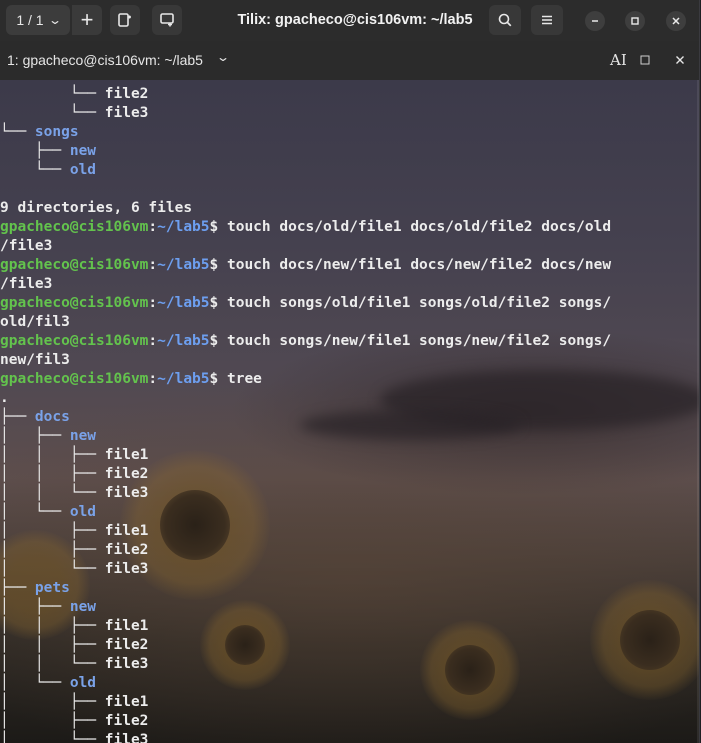 This screenshot has height=743, width=701. Describe the element at coordinates (349, 417) in the screenshot. I see `tree-directory-line: ├── docs` at that location.